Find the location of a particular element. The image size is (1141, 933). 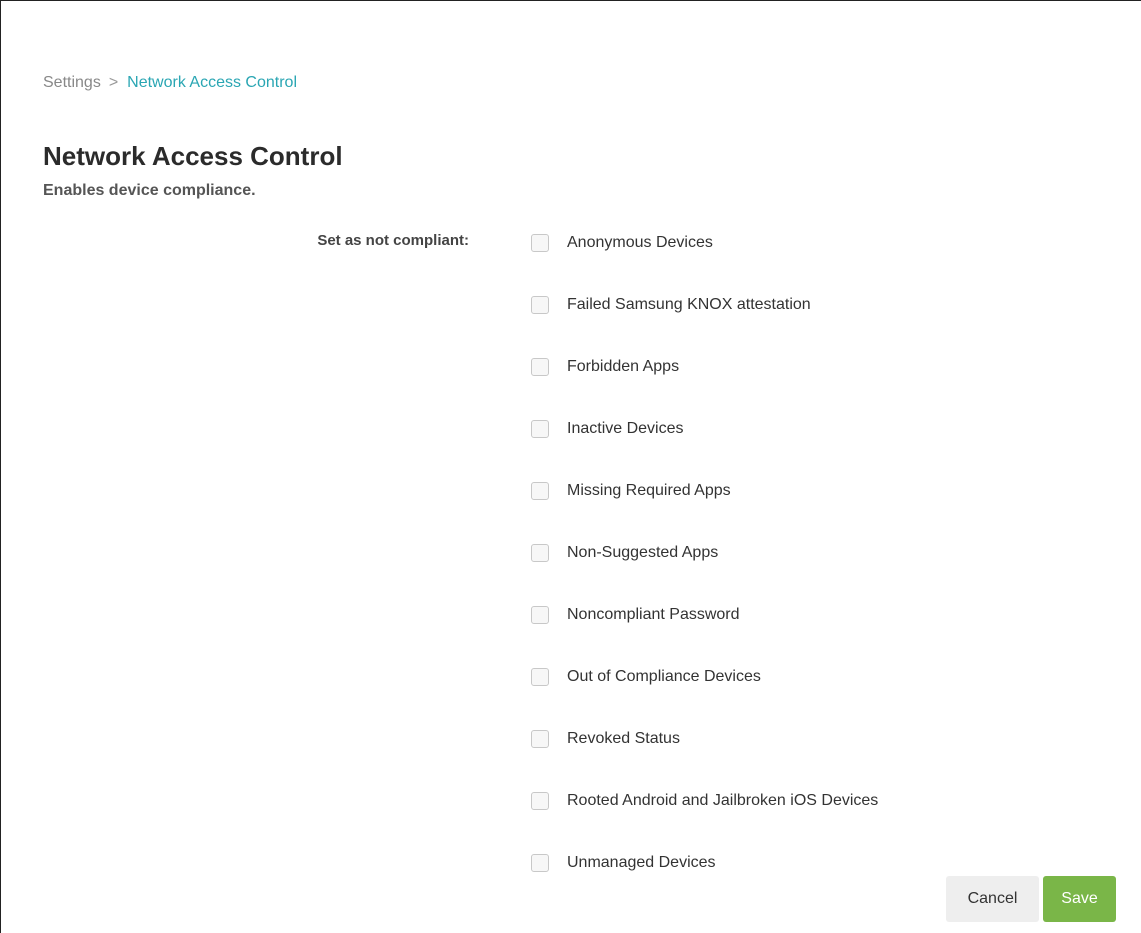

option-label: Unmanaged Devices is located at coordinates (641, 862).